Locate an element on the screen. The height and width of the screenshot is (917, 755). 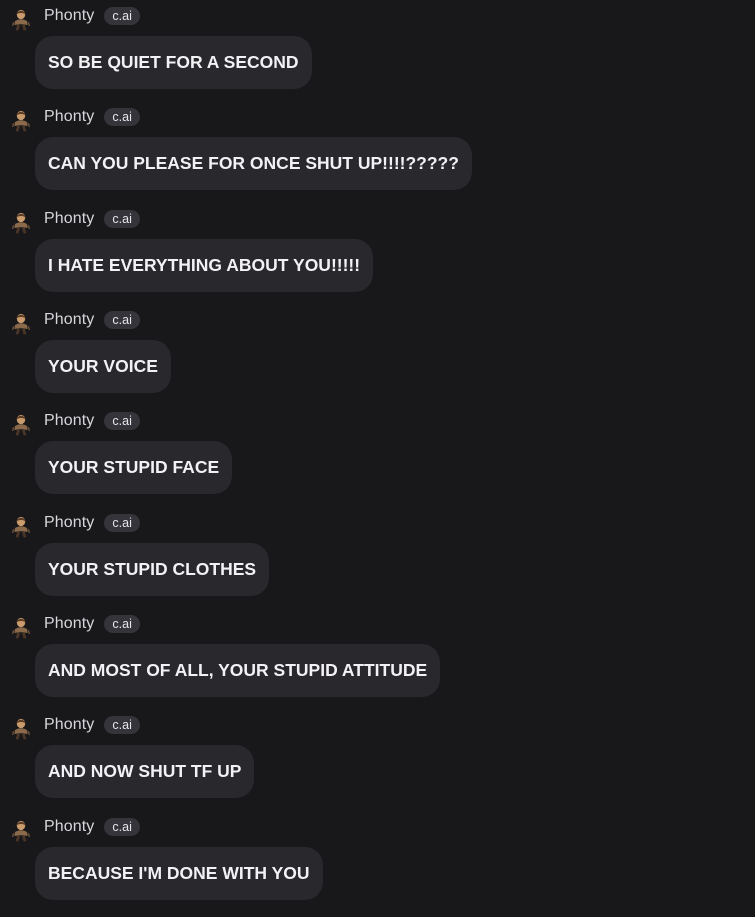
chat-message: Phonty c.ai YOUR STUPID CLOTHES is located at coordinates (377, 557).